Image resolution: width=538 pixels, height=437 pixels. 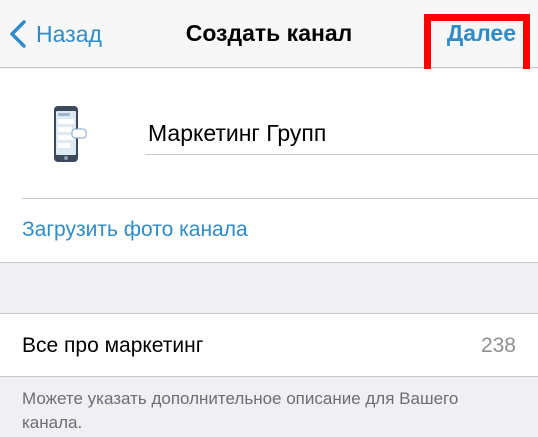 I want to click on description-section: 238, so click(x=269, y=345).